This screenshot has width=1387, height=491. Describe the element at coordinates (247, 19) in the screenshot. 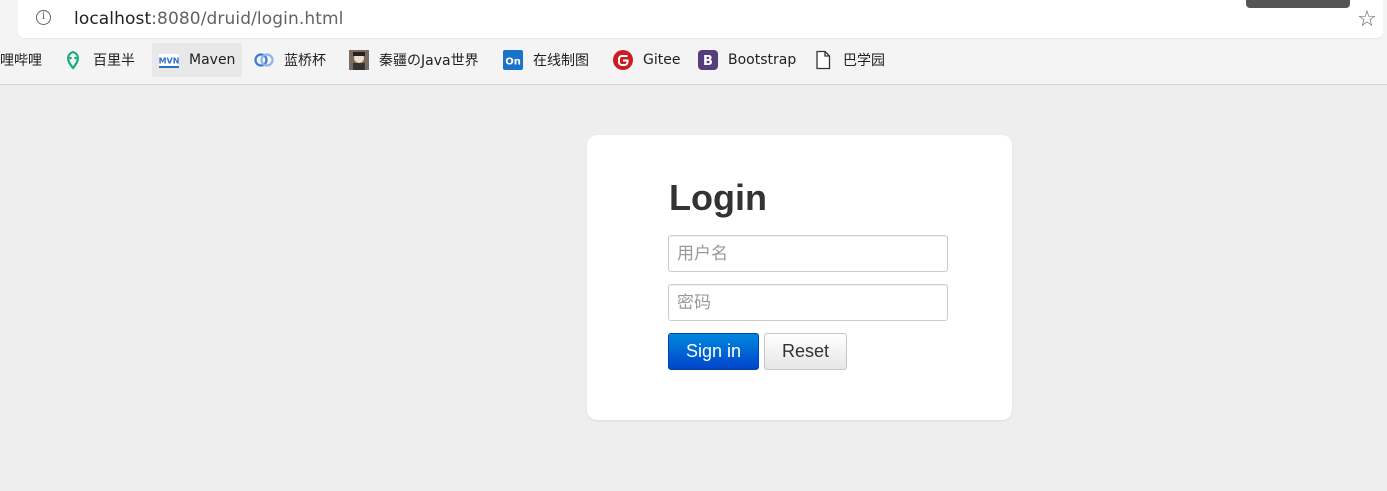

I see `url-path: :8080/druid/login.html` at that location.